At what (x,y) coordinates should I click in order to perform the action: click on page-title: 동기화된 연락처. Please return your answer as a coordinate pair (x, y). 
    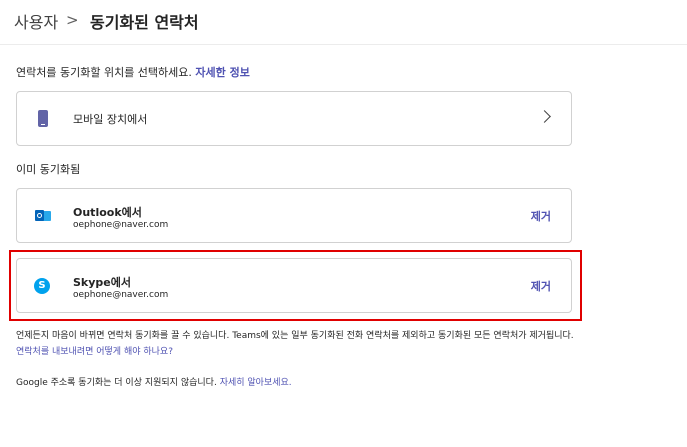
    Looking at the image, I should click on (144, 22).